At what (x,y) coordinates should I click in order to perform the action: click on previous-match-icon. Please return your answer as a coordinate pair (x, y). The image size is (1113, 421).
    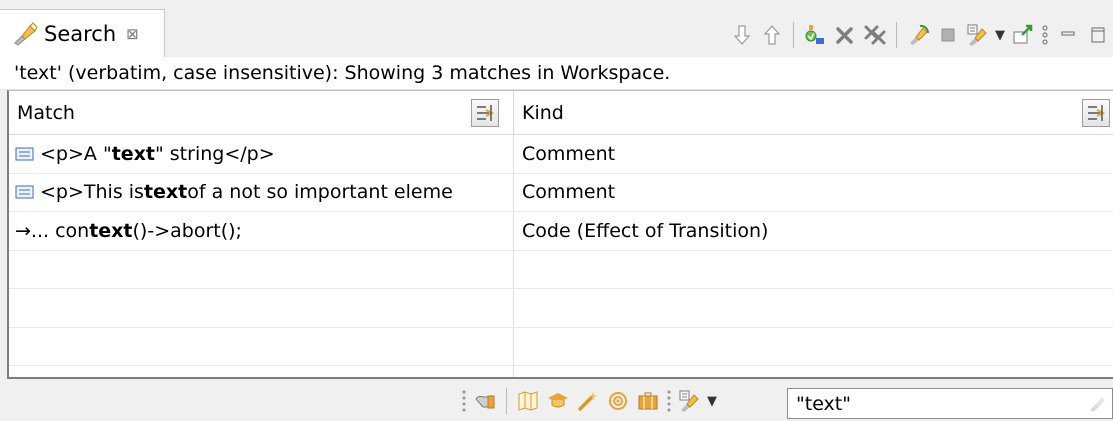
    Looking at the image, I should click on (772, 35).